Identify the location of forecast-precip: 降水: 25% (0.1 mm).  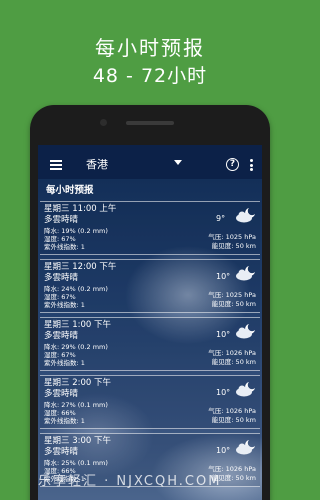
(76, 463).